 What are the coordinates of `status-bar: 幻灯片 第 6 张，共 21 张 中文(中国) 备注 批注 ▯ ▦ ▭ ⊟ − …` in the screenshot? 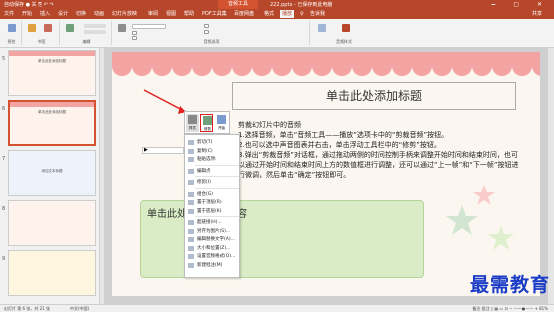 It's located at (277, 308).